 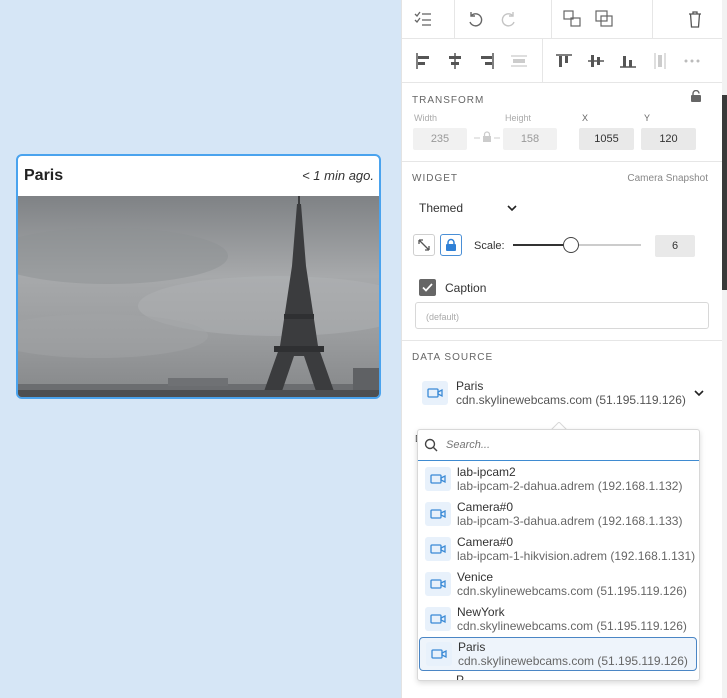 I want to click on eiffel-tower-snapshot-graphic, so click(x=198, y=296).